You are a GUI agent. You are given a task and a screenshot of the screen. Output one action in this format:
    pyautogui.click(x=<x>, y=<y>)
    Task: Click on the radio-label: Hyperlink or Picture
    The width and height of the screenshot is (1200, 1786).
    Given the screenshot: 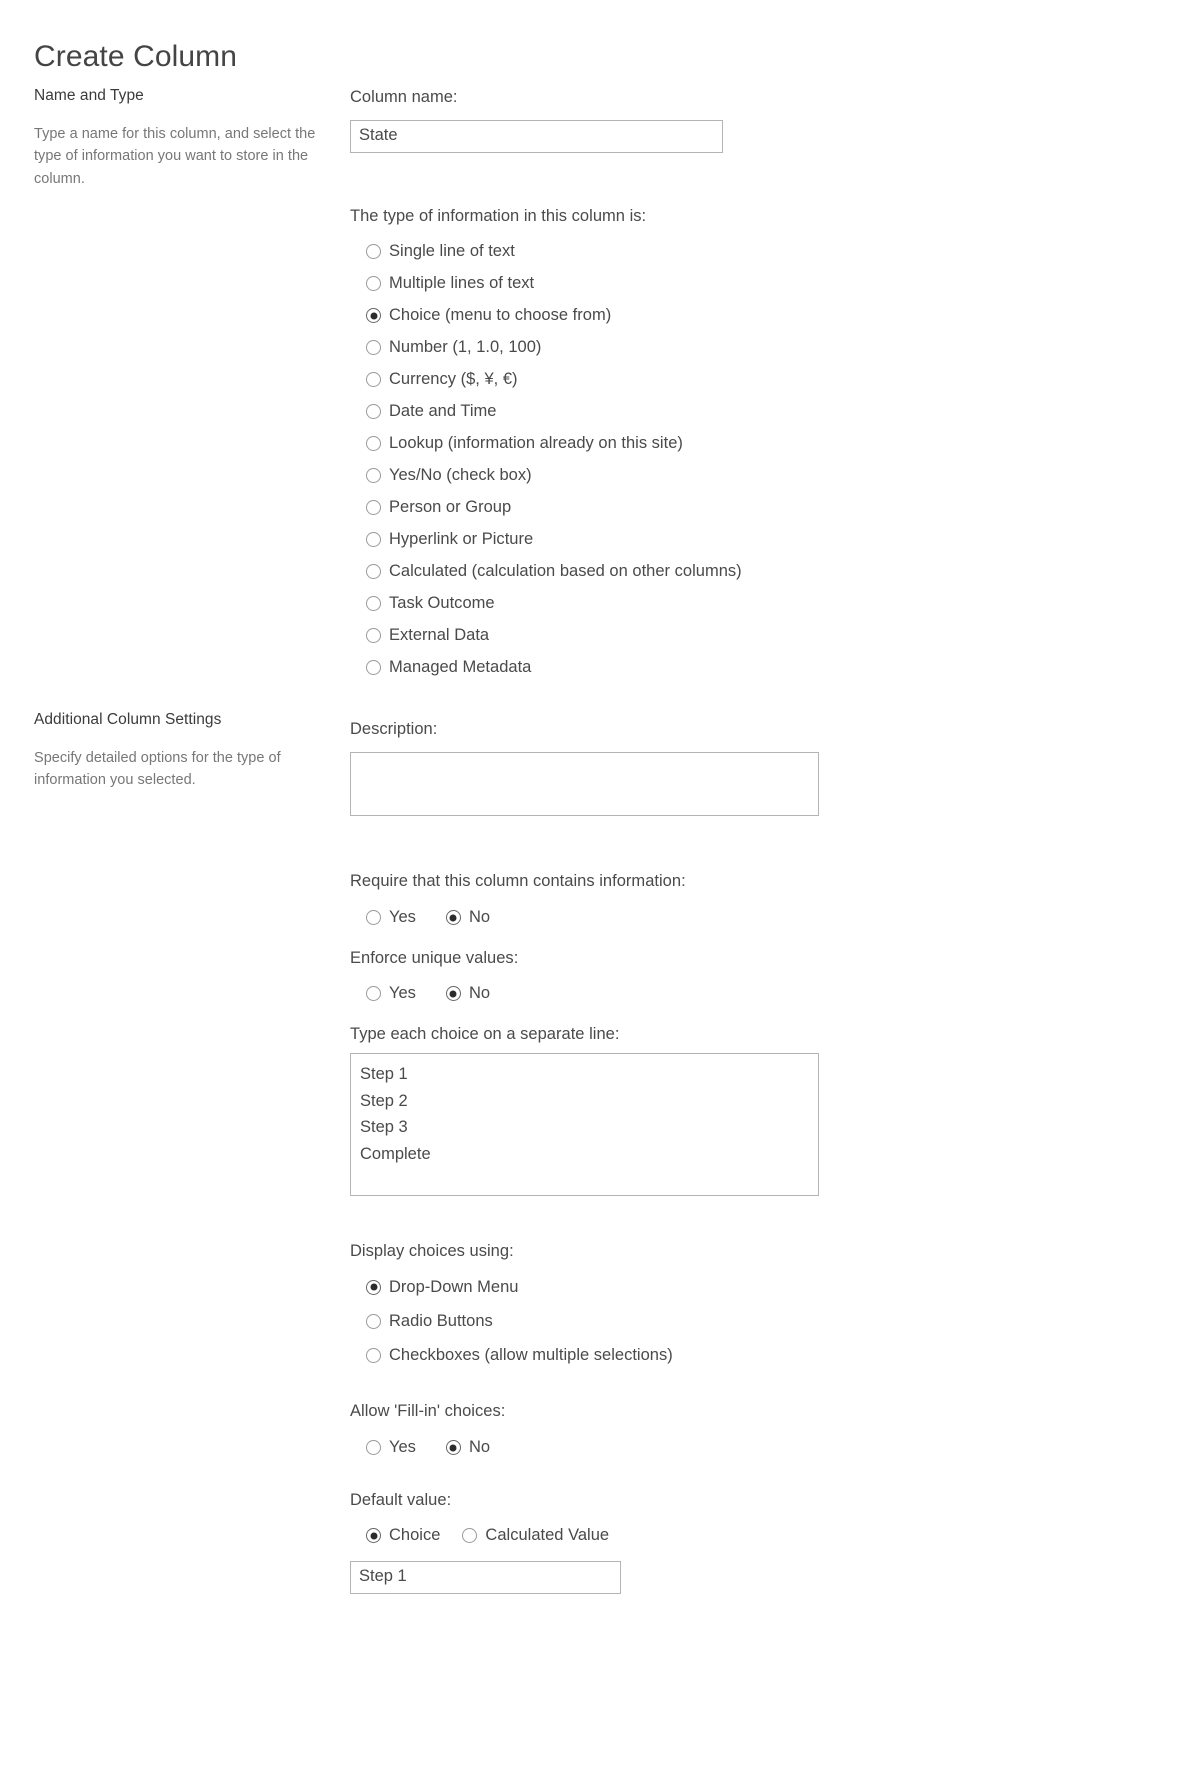 What is the action you would take?
    pyautogui.click(x=461, y=538)
    